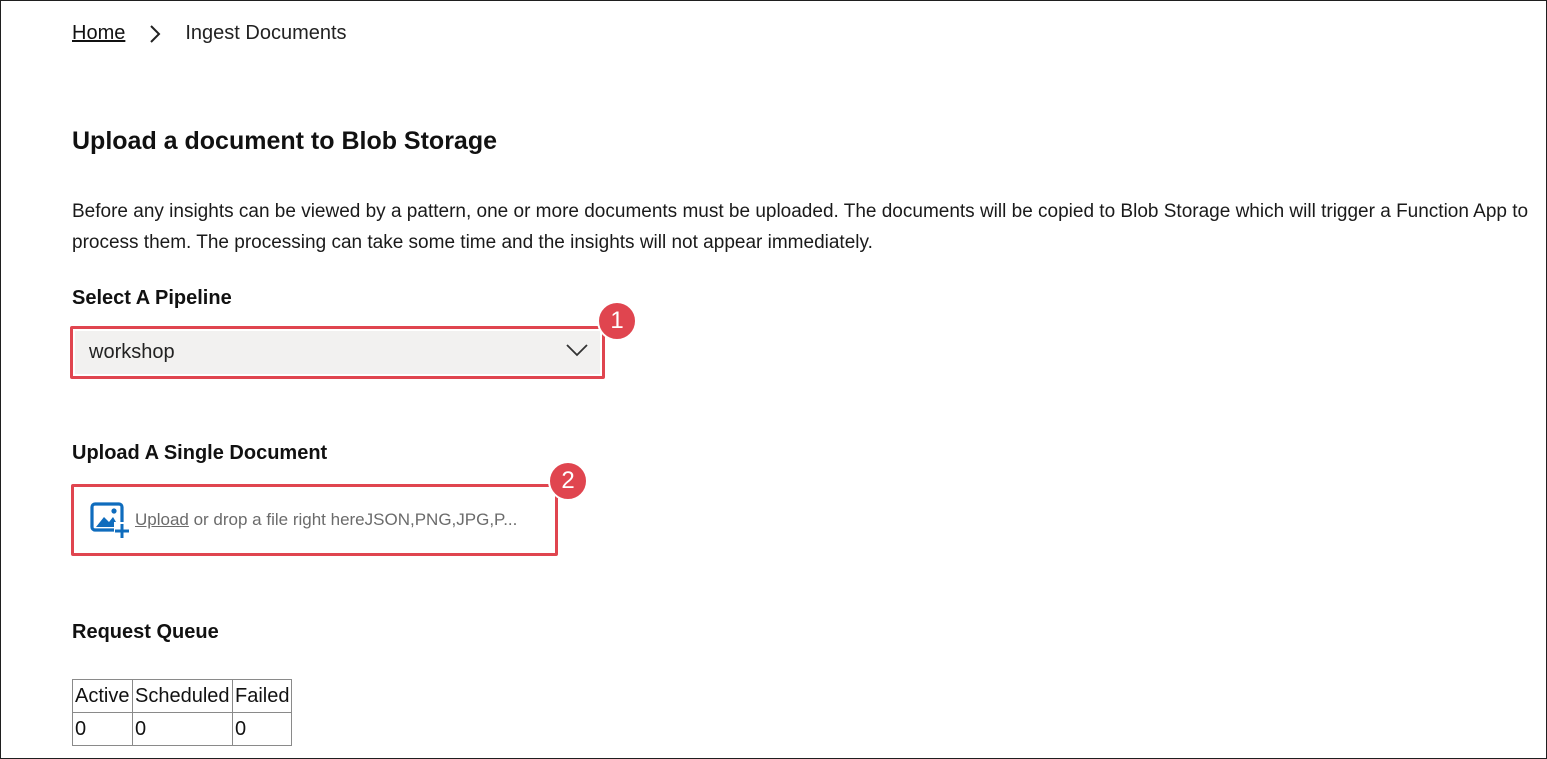 The height and width of the screenshot is (759, 1547). What do you see at coordinates (617, 321) in the screenshot?
I see `annotation-badge-1: 1` at bounding box center [617, 321].